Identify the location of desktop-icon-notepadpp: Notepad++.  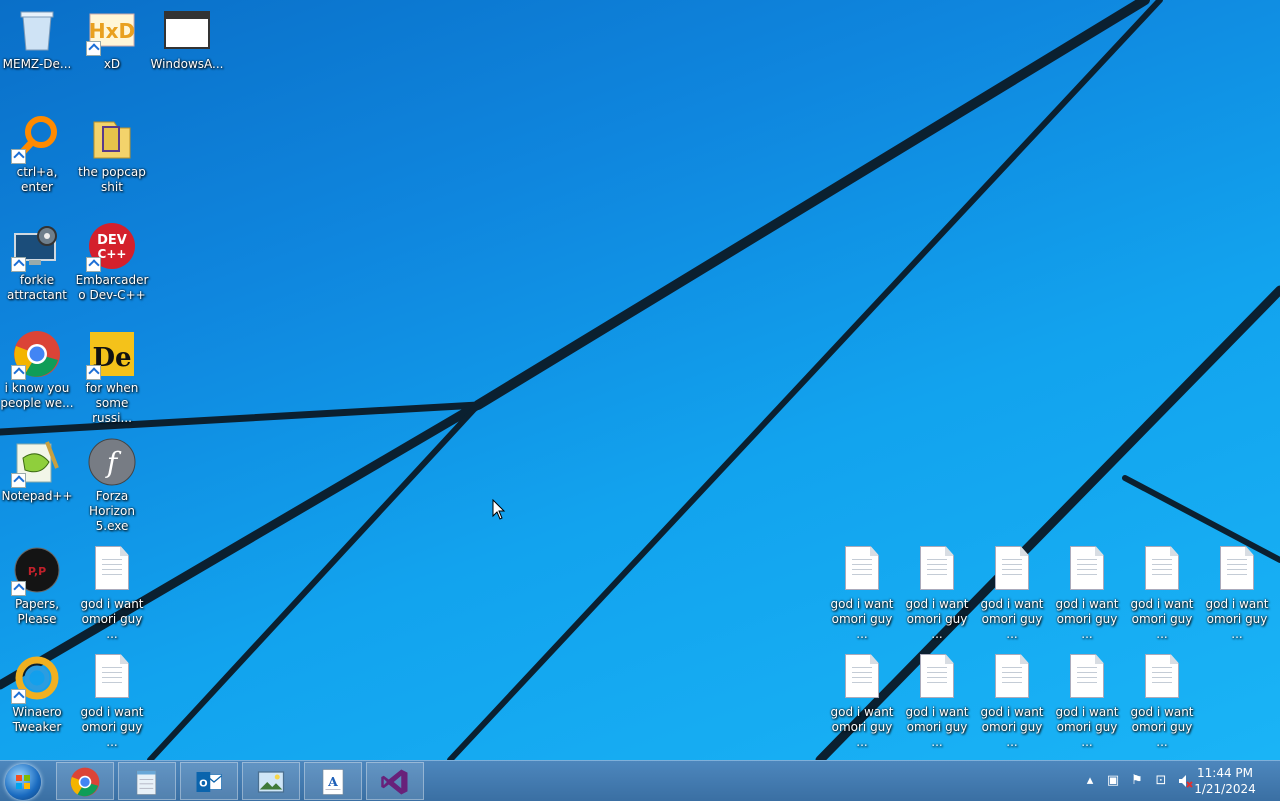
(37, 482).